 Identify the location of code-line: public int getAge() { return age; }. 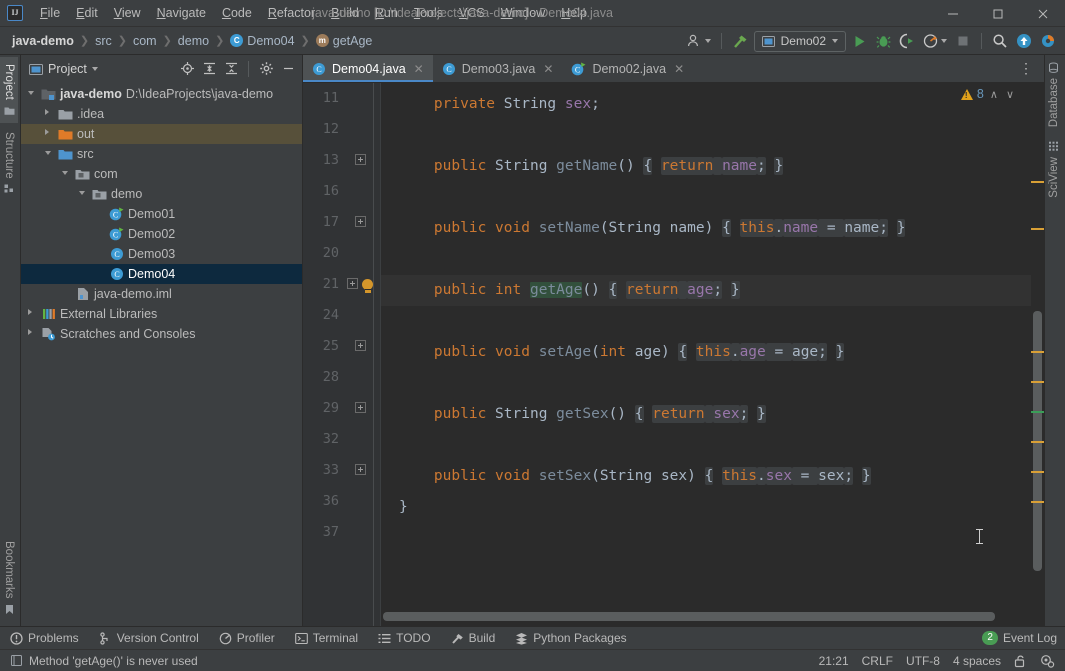
(712, 290).